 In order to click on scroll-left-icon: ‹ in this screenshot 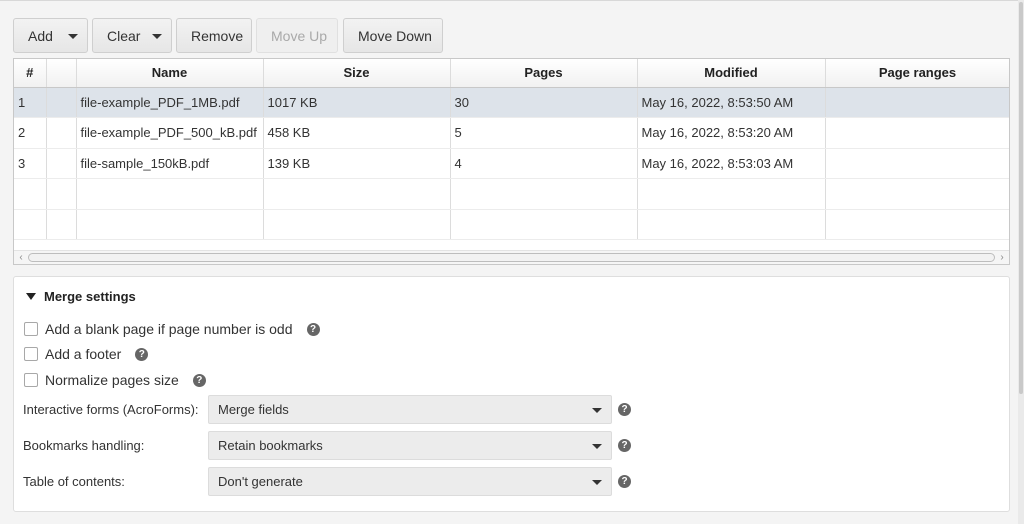, I will do `click(21, 257)`.